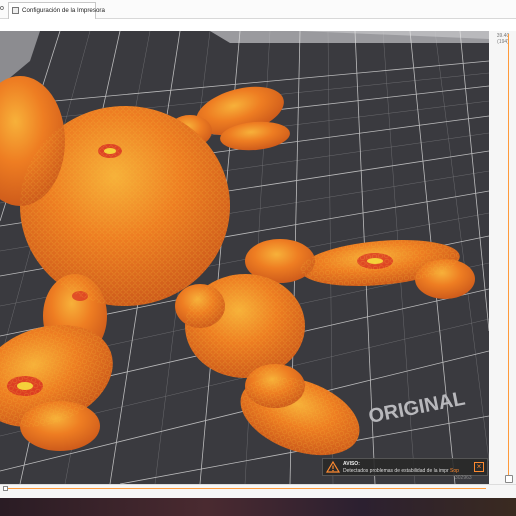 Image resolution: width=516 pixels, height=516 pixels. What do you see at coordinates (479, 467) in the screenshot?
I see `close-icon: ×` at bounding box center [479, 467].